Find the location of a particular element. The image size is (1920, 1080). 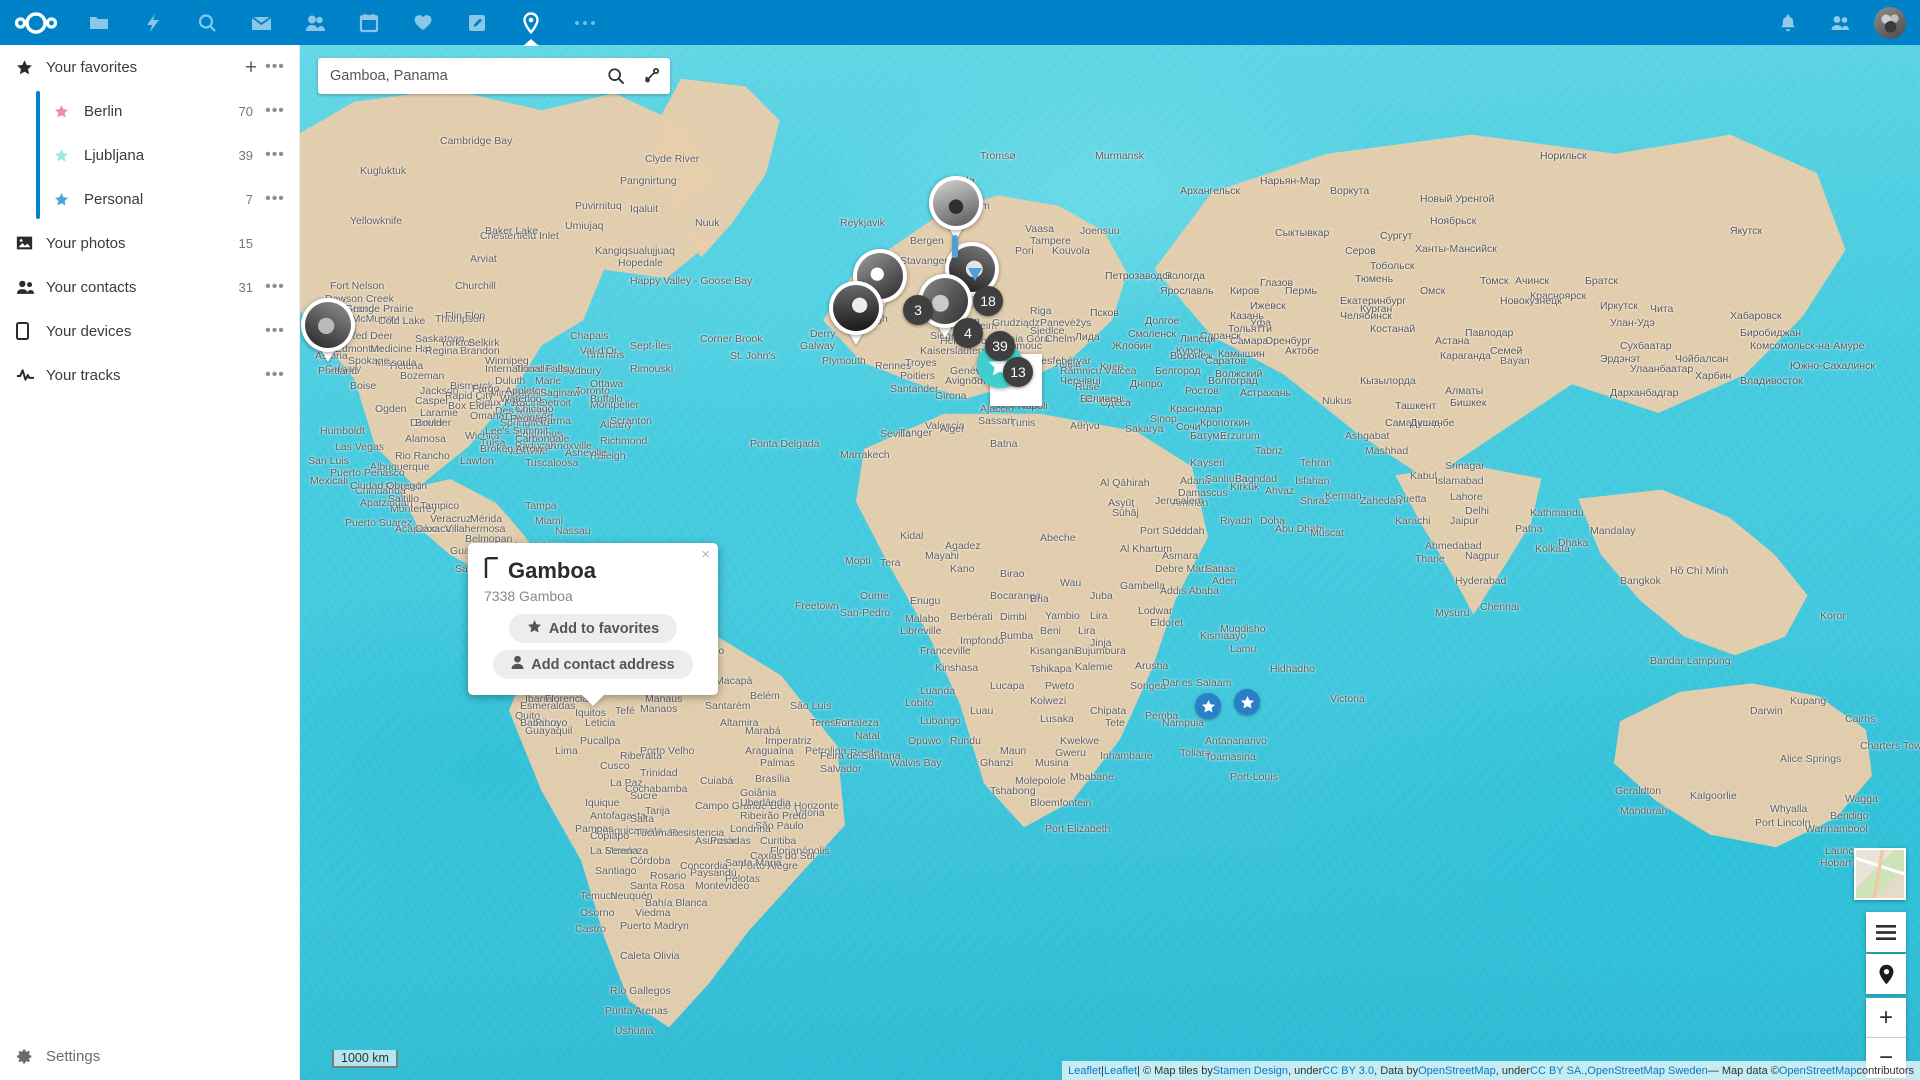

contacts-menu-icon is located at coordinates (1840, 22).